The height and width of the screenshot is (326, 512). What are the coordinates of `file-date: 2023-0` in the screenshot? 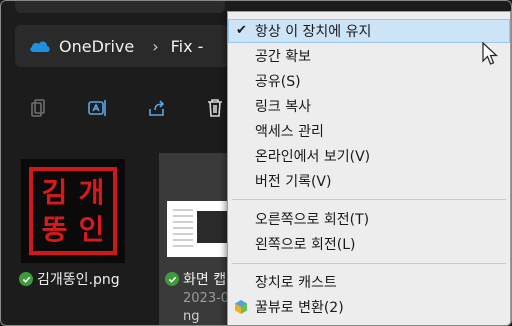 It's located at (206, 298).